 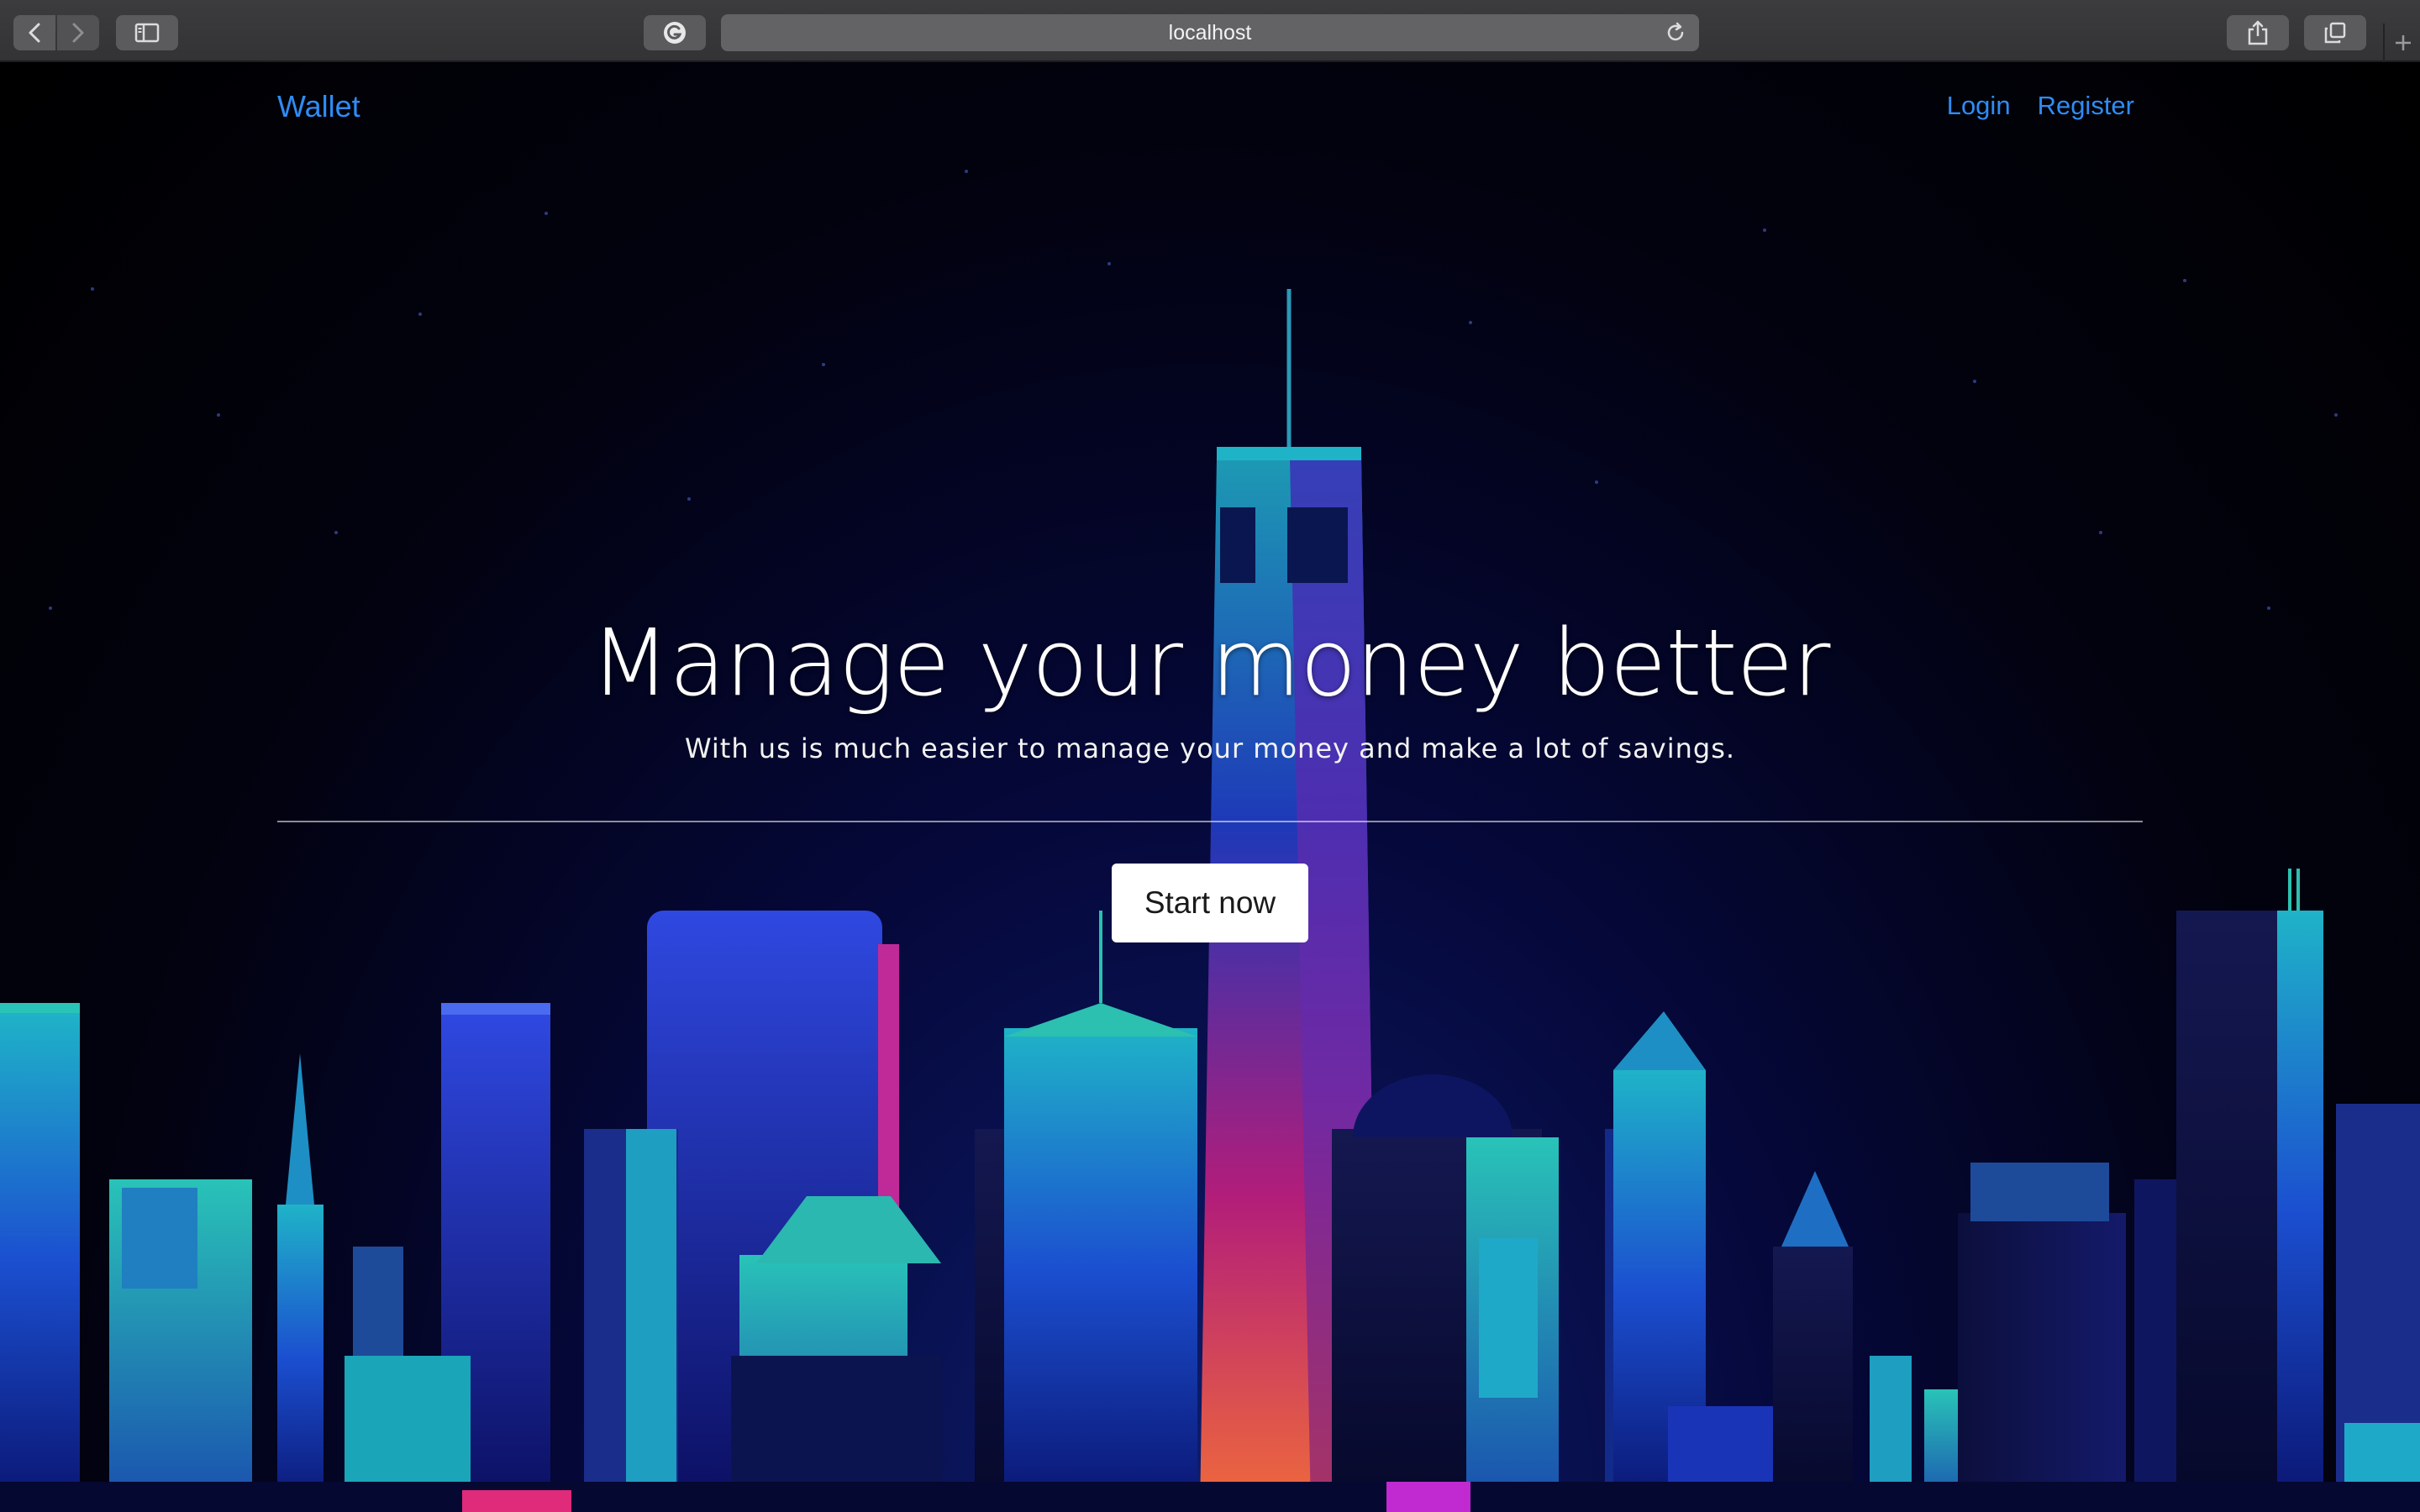 I want to click on brand-link: Wallet, so click(x=318, y=106).